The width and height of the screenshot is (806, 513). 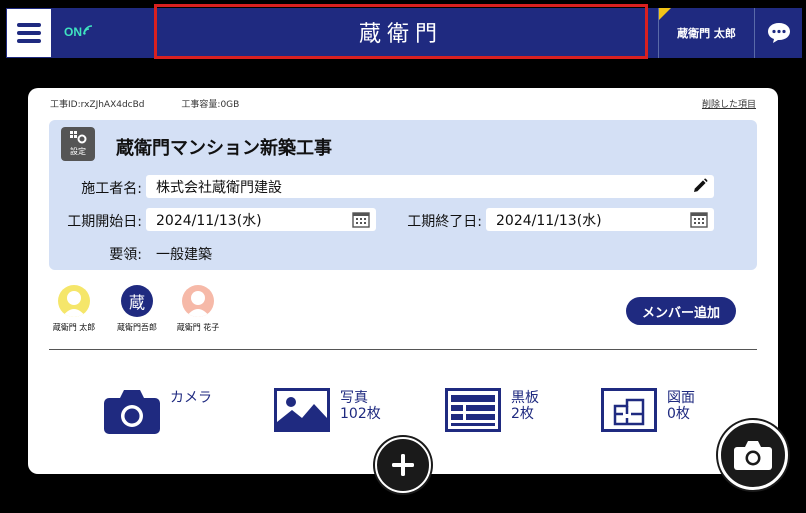 I want to click on photos-action: 写真 102枚, so click(x=327, y=410).